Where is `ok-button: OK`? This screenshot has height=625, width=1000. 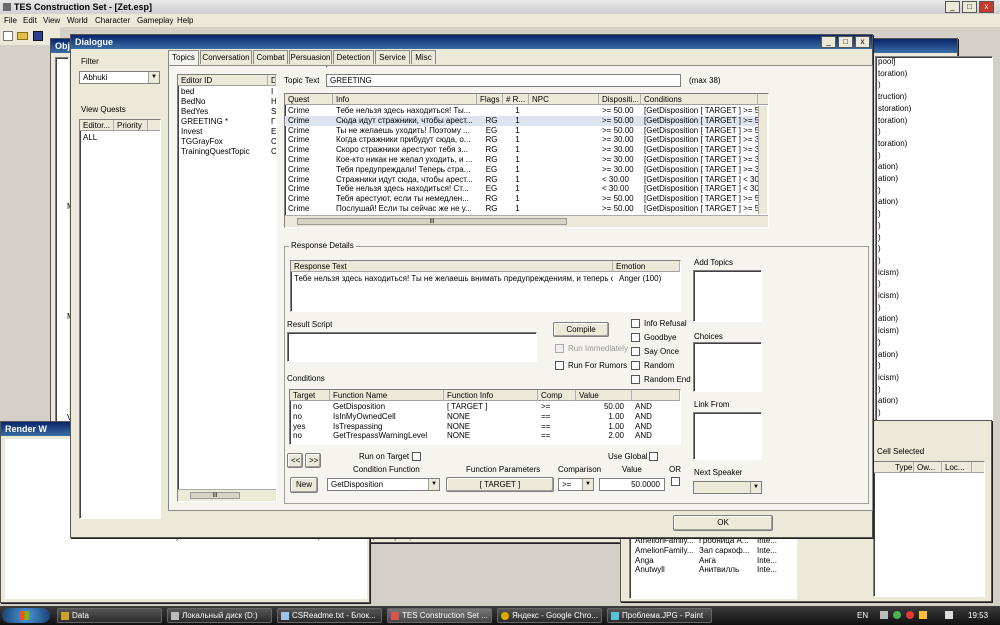
ok-button: OK is located at coordinates (723, 523).